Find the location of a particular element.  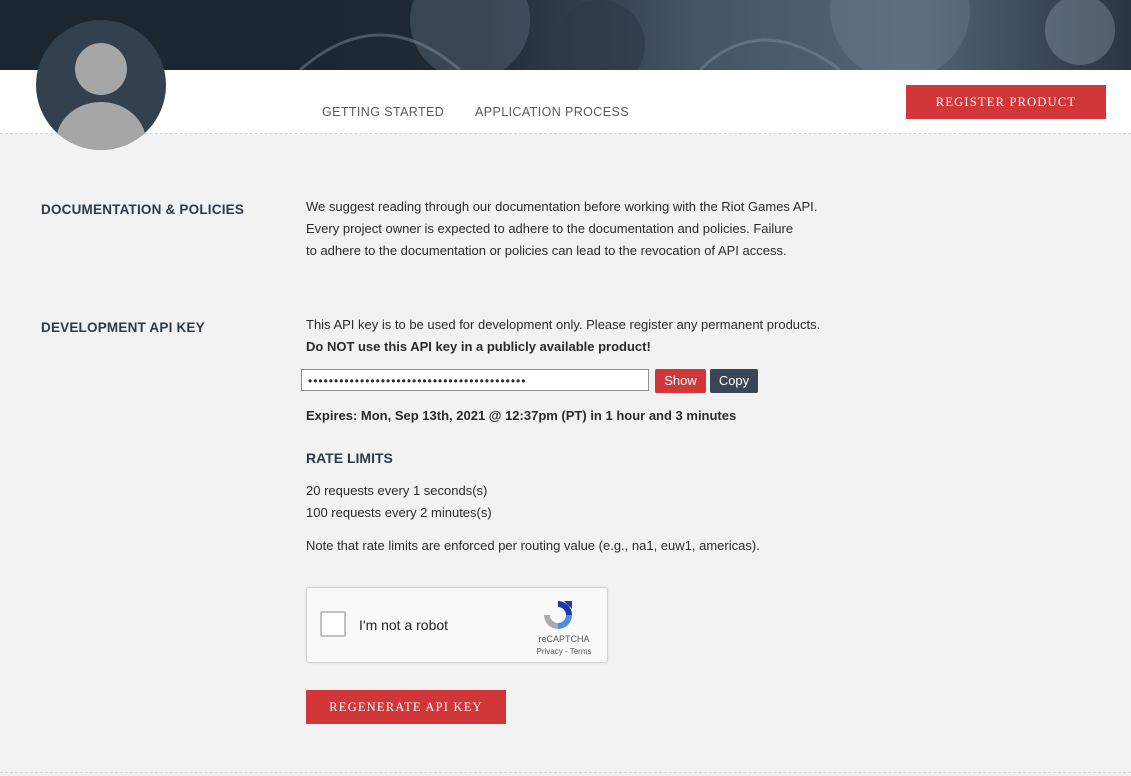

recaptcha-label: I'm not a robot is located at coordinates (404, 625).